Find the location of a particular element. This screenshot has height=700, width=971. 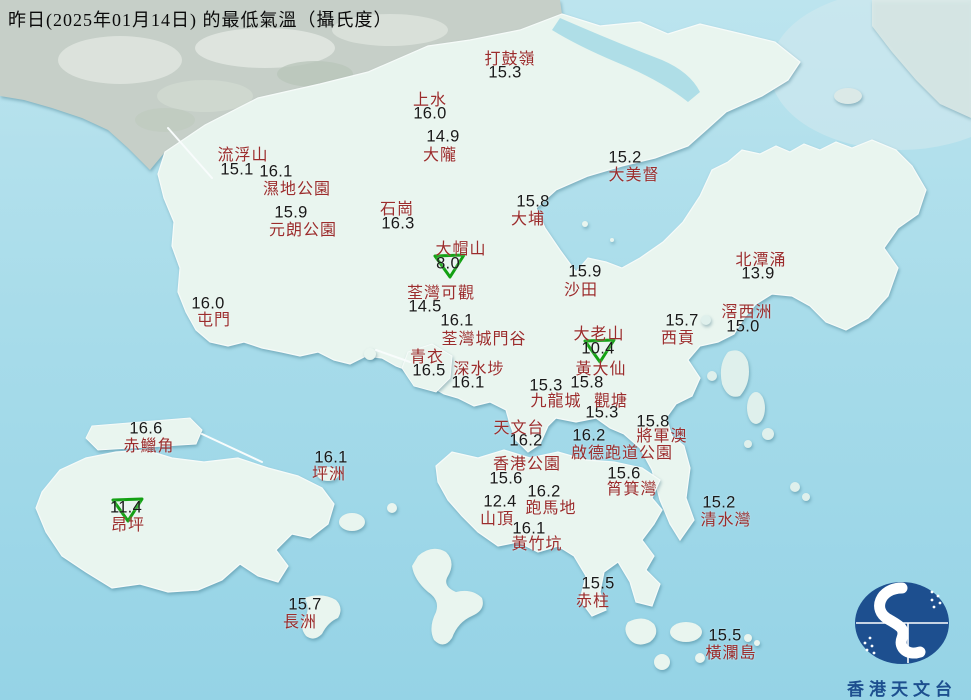

station-name: 上水 is located at coordinates (430, 100).